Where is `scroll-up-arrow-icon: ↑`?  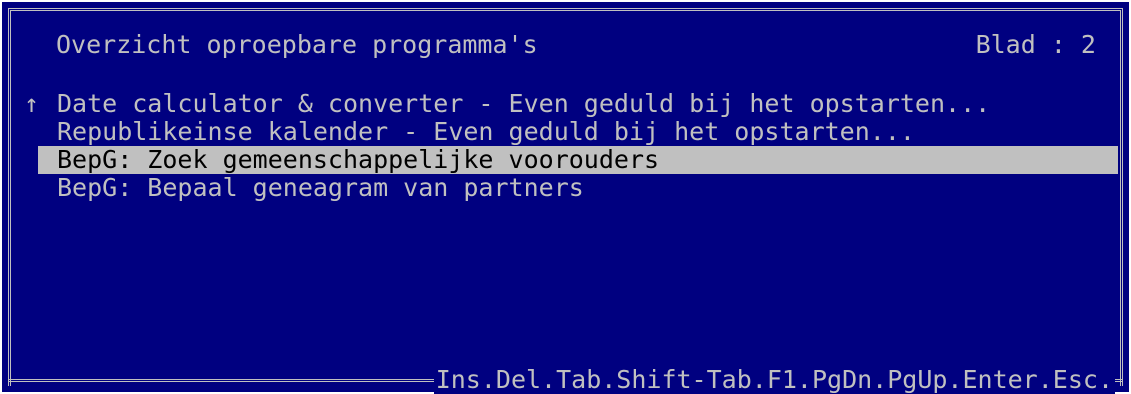 scroll-up-arrow-icon: ↑ is located at coordinates (31, 104).